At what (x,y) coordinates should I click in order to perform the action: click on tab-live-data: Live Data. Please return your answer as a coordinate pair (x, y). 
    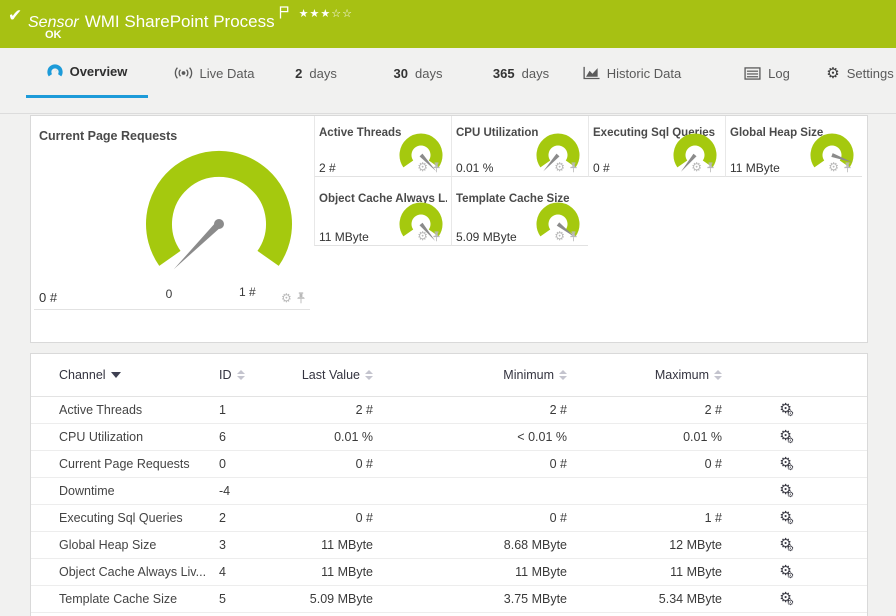
    Looking at the image, I should click on (214, 73).